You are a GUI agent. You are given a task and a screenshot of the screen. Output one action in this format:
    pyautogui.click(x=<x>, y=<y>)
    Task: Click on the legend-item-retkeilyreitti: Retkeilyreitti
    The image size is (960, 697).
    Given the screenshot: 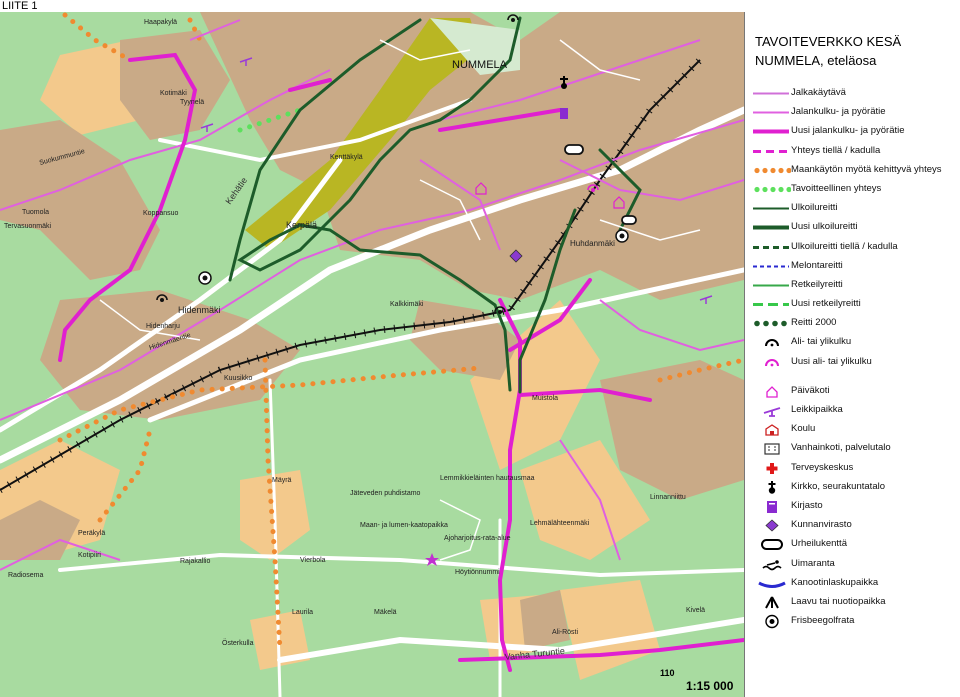 What is the action you would take?
    pyautogui.click(x=852, y=285)
    